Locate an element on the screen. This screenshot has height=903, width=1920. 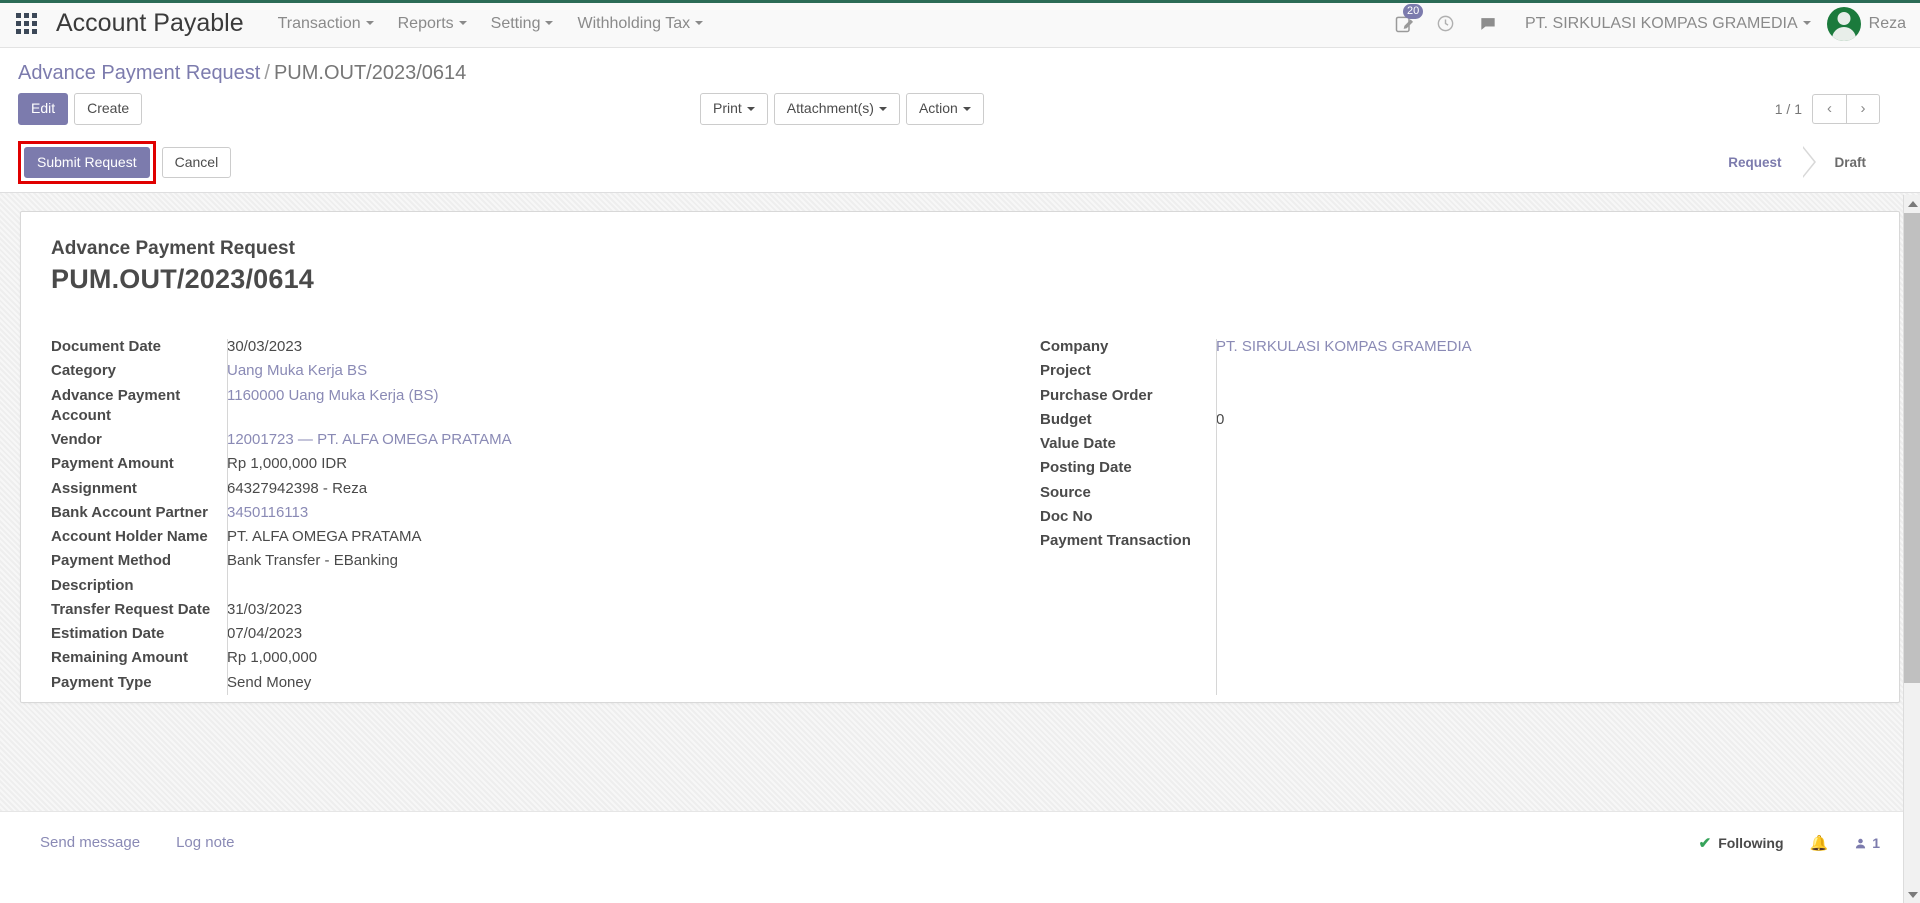
menu-setting-label: Setting is located at coordinates (515, 23).